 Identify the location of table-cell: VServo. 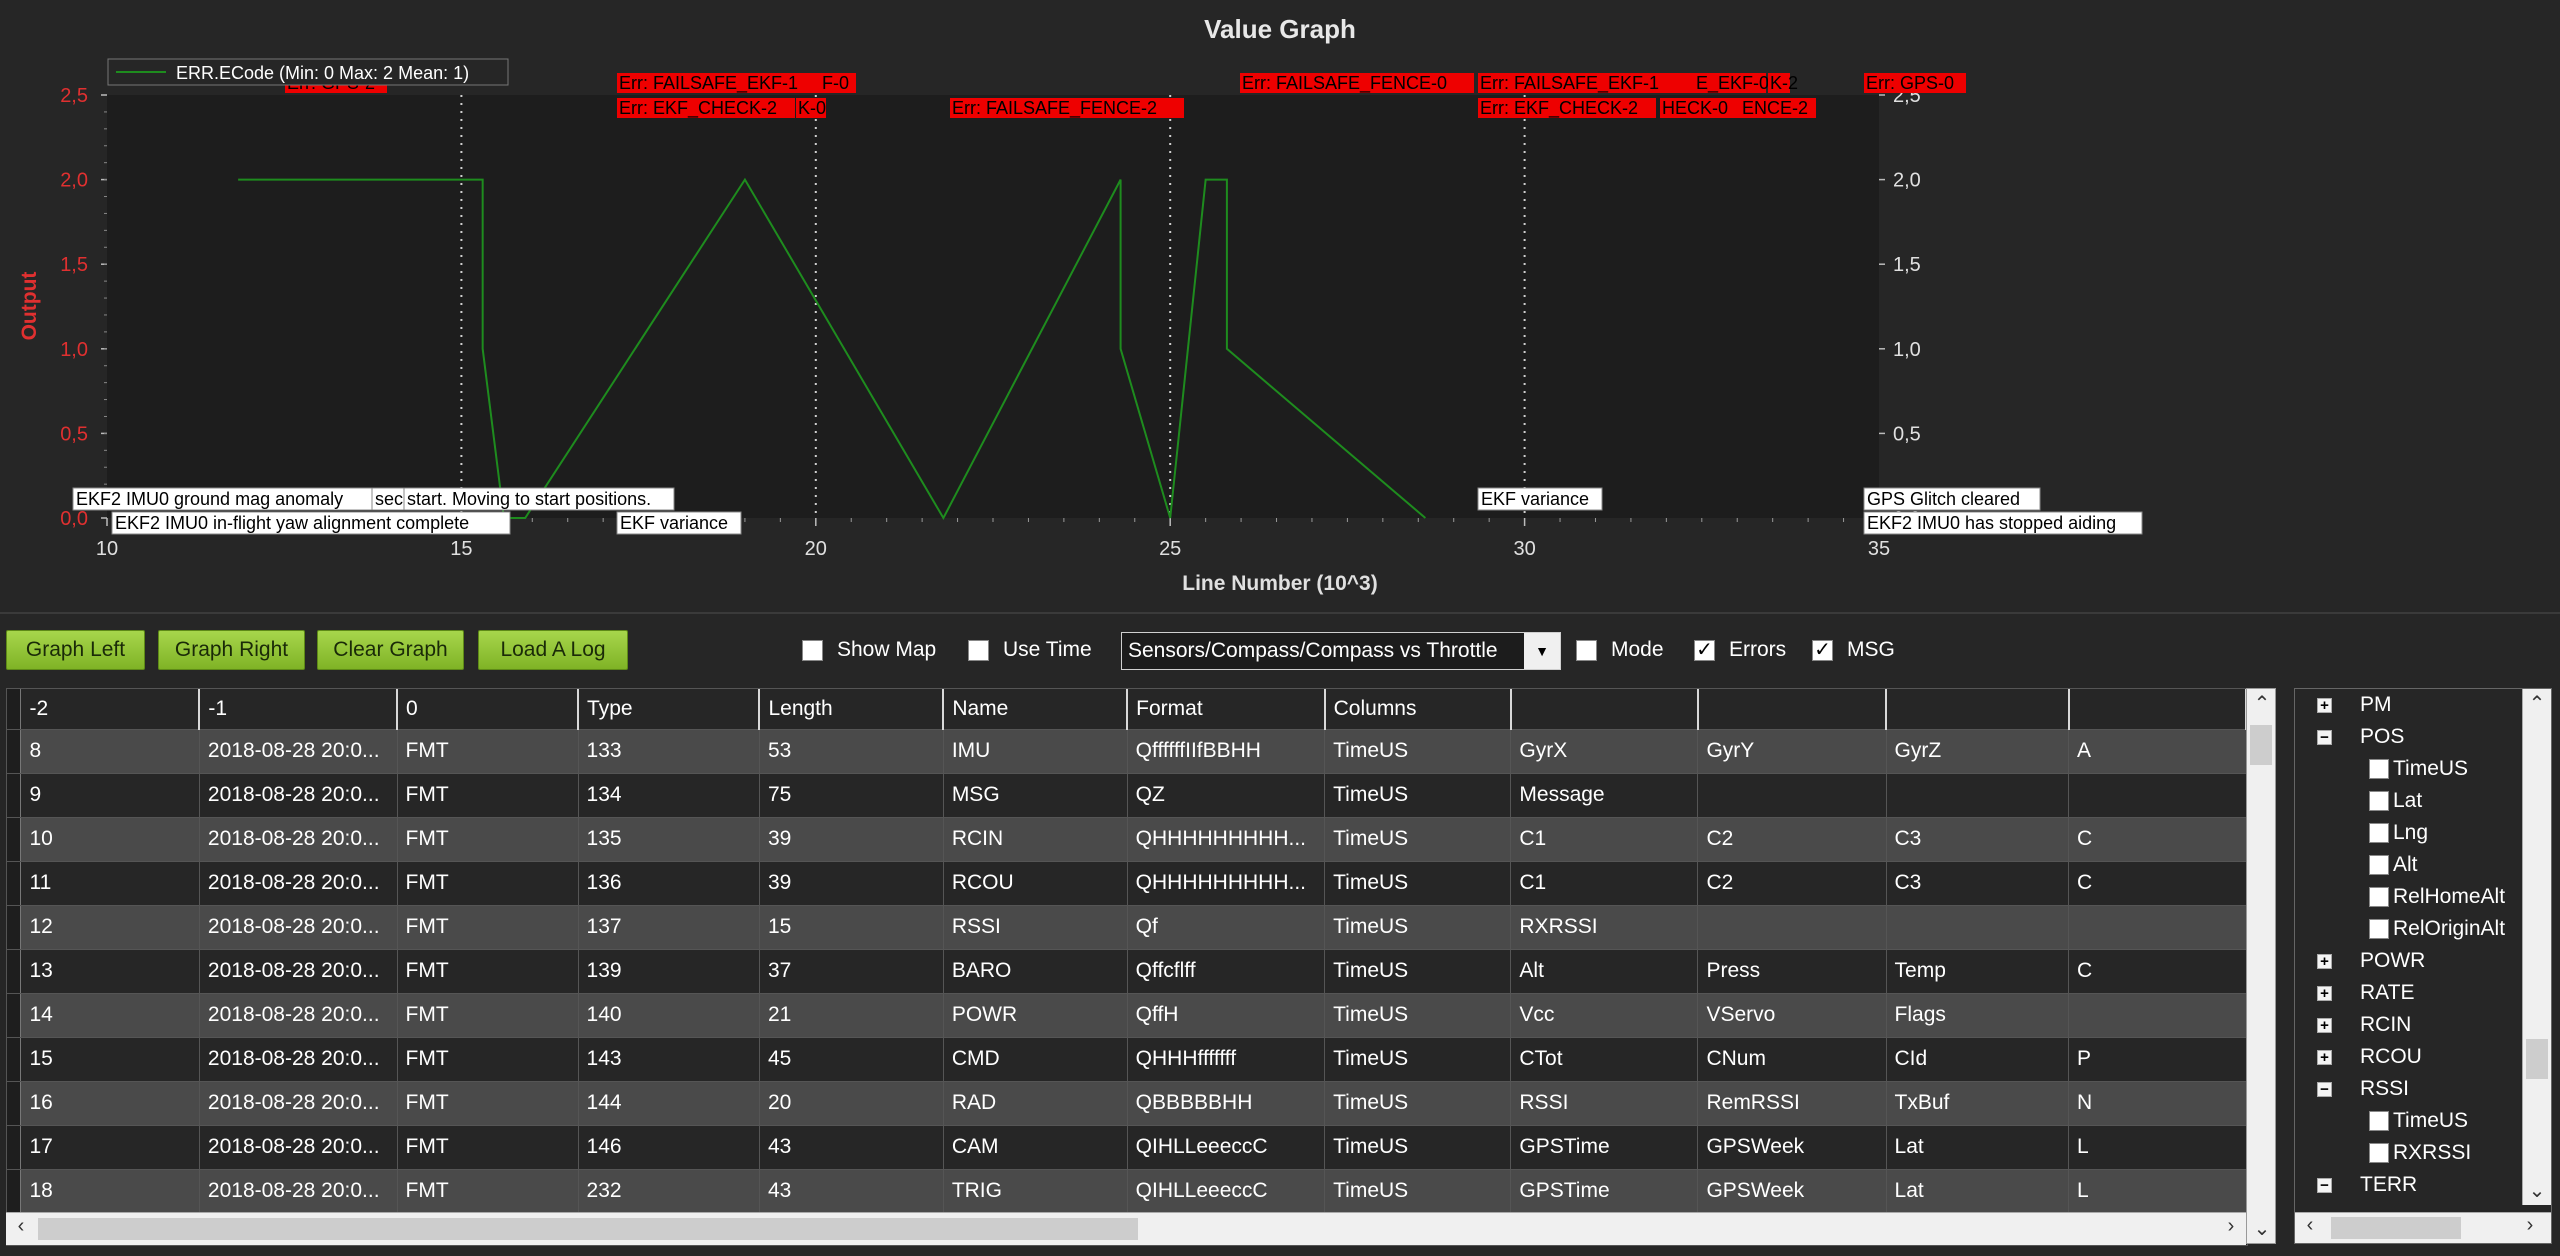
(1792, 1015).